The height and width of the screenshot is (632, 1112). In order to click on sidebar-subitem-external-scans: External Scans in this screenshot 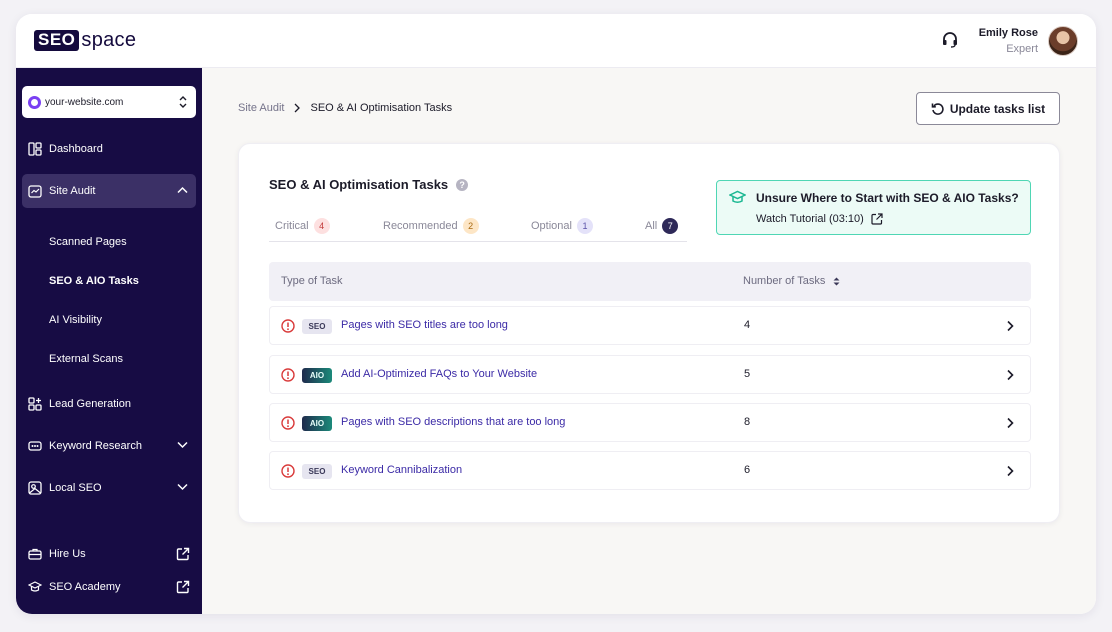, I will do `click(86, 359)`.